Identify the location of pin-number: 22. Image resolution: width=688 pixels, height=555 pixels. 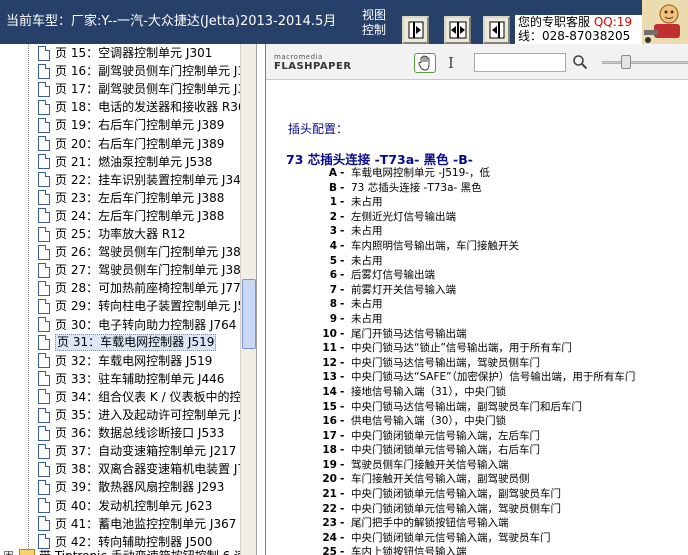
(329, 508).